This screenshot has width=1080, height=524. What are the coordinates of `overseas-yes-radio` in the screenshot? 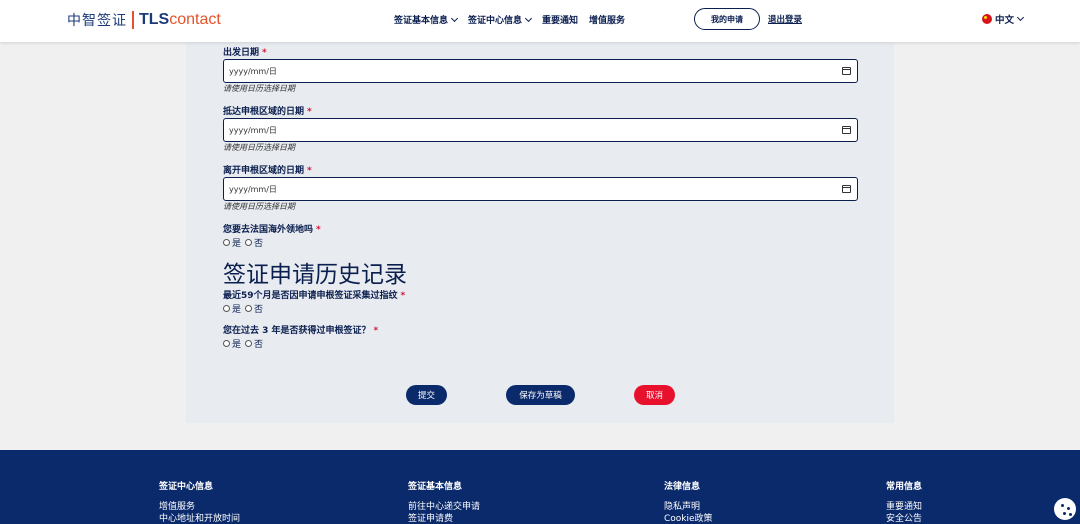 It's located at (226, 242).